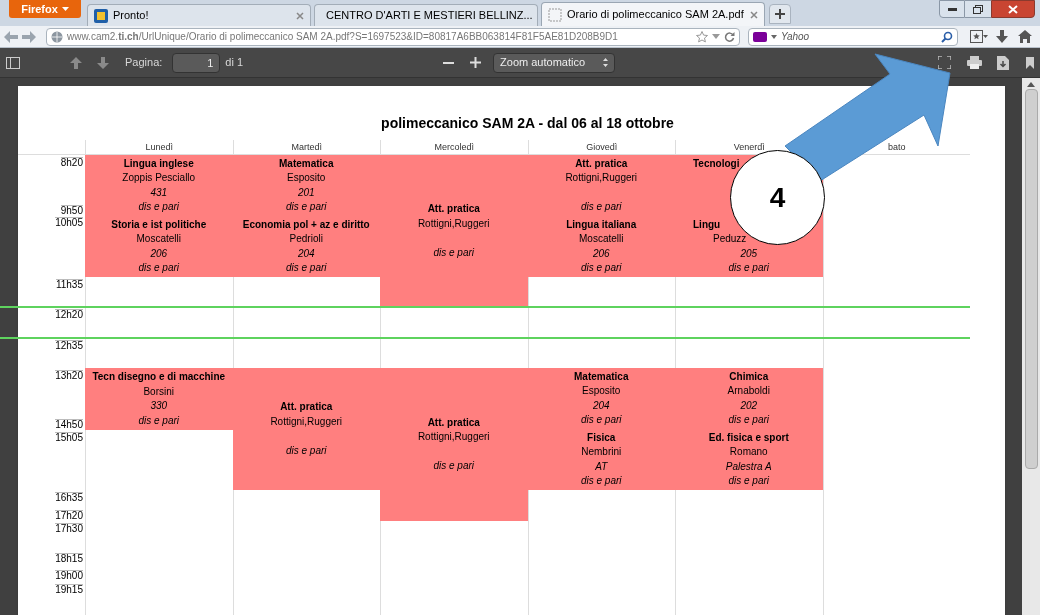  Describe the element at coordinates (69, 345) in the screenshot. I see `time-label: 12h35` at that location.